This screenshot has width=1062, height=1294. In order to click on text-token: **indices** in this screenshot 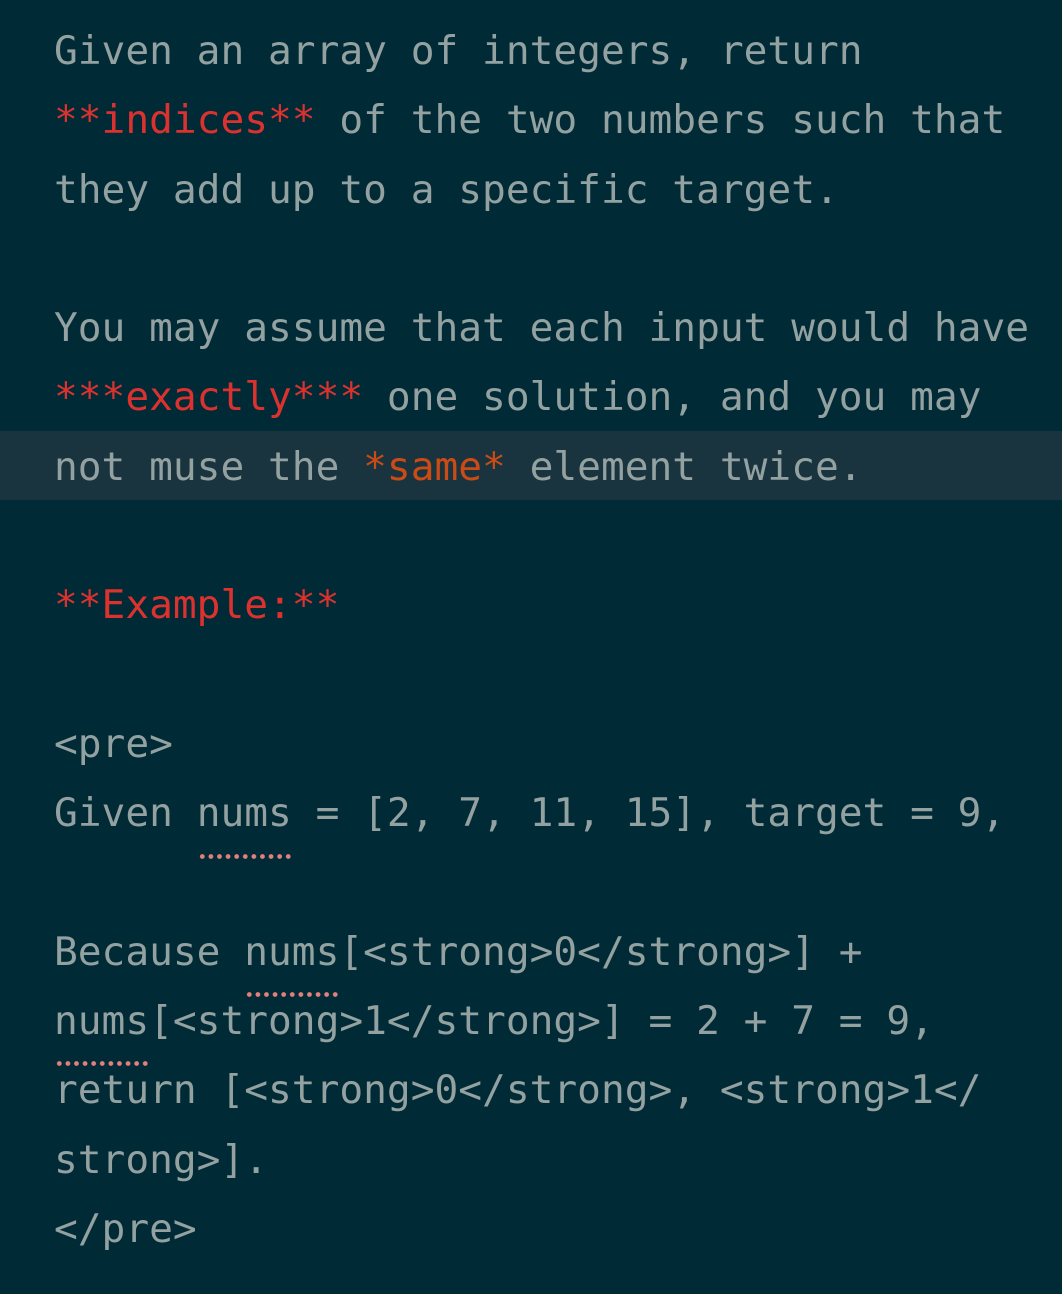, I will do `click(185, 120)`.